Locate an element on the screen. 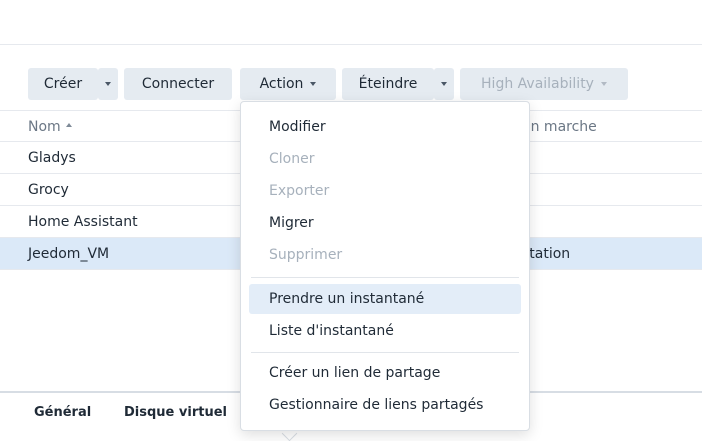 The image size is (702, 441). action-button: Action is located at coordinates (288, 84).